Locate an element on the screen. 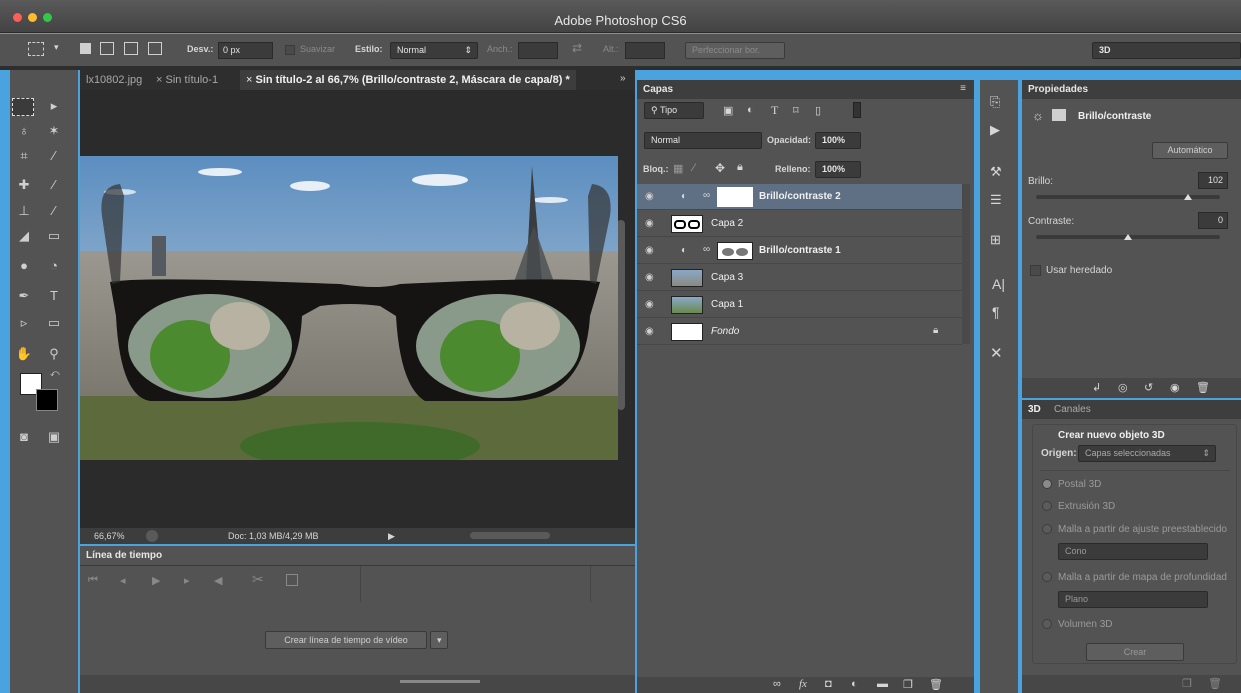  tab-sin-titulo-1: × Sin título-1 is located at coordinates (187, 80).